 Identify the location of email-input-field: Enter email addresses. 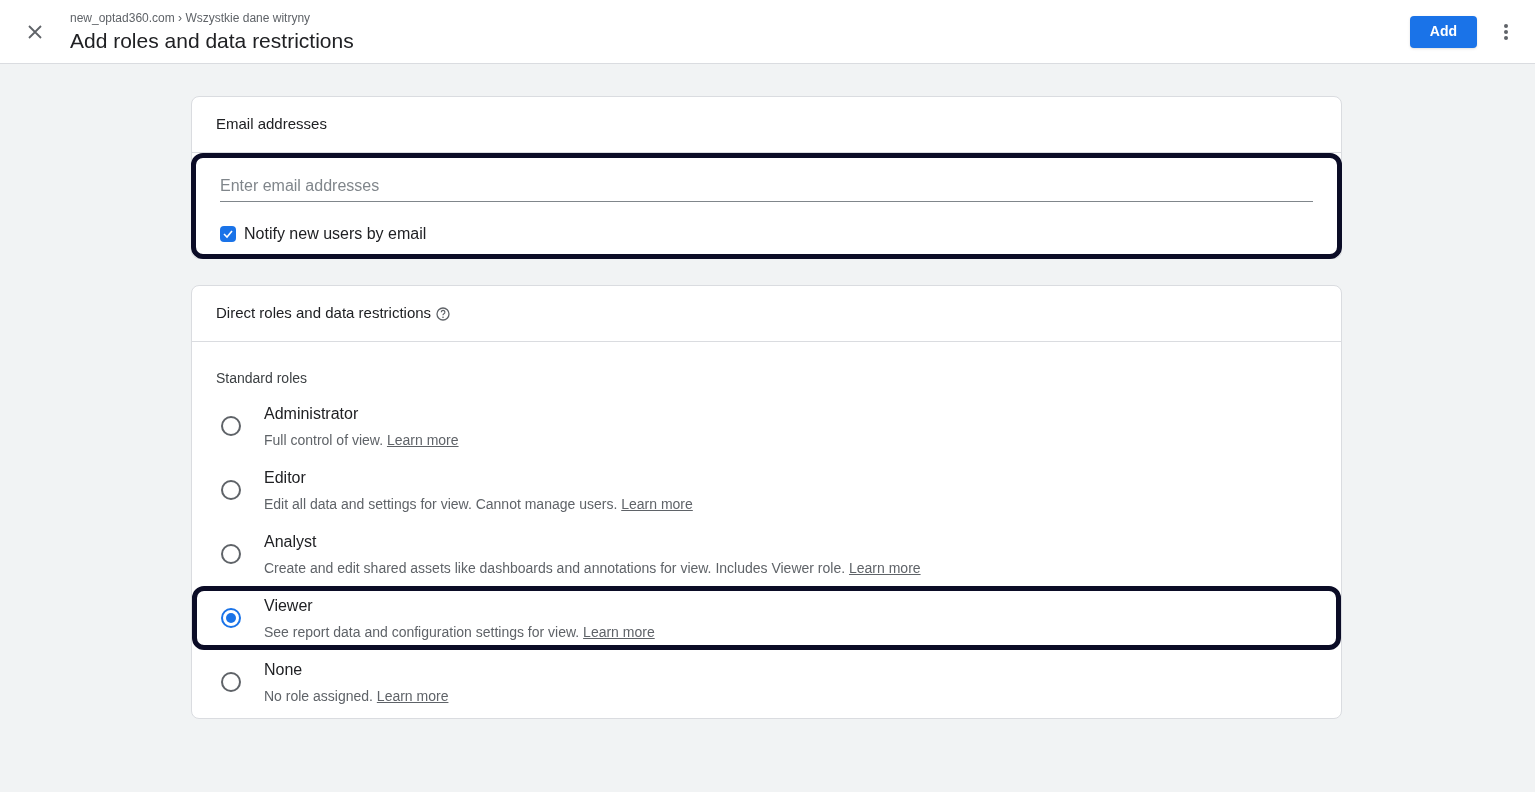
(766, 186).